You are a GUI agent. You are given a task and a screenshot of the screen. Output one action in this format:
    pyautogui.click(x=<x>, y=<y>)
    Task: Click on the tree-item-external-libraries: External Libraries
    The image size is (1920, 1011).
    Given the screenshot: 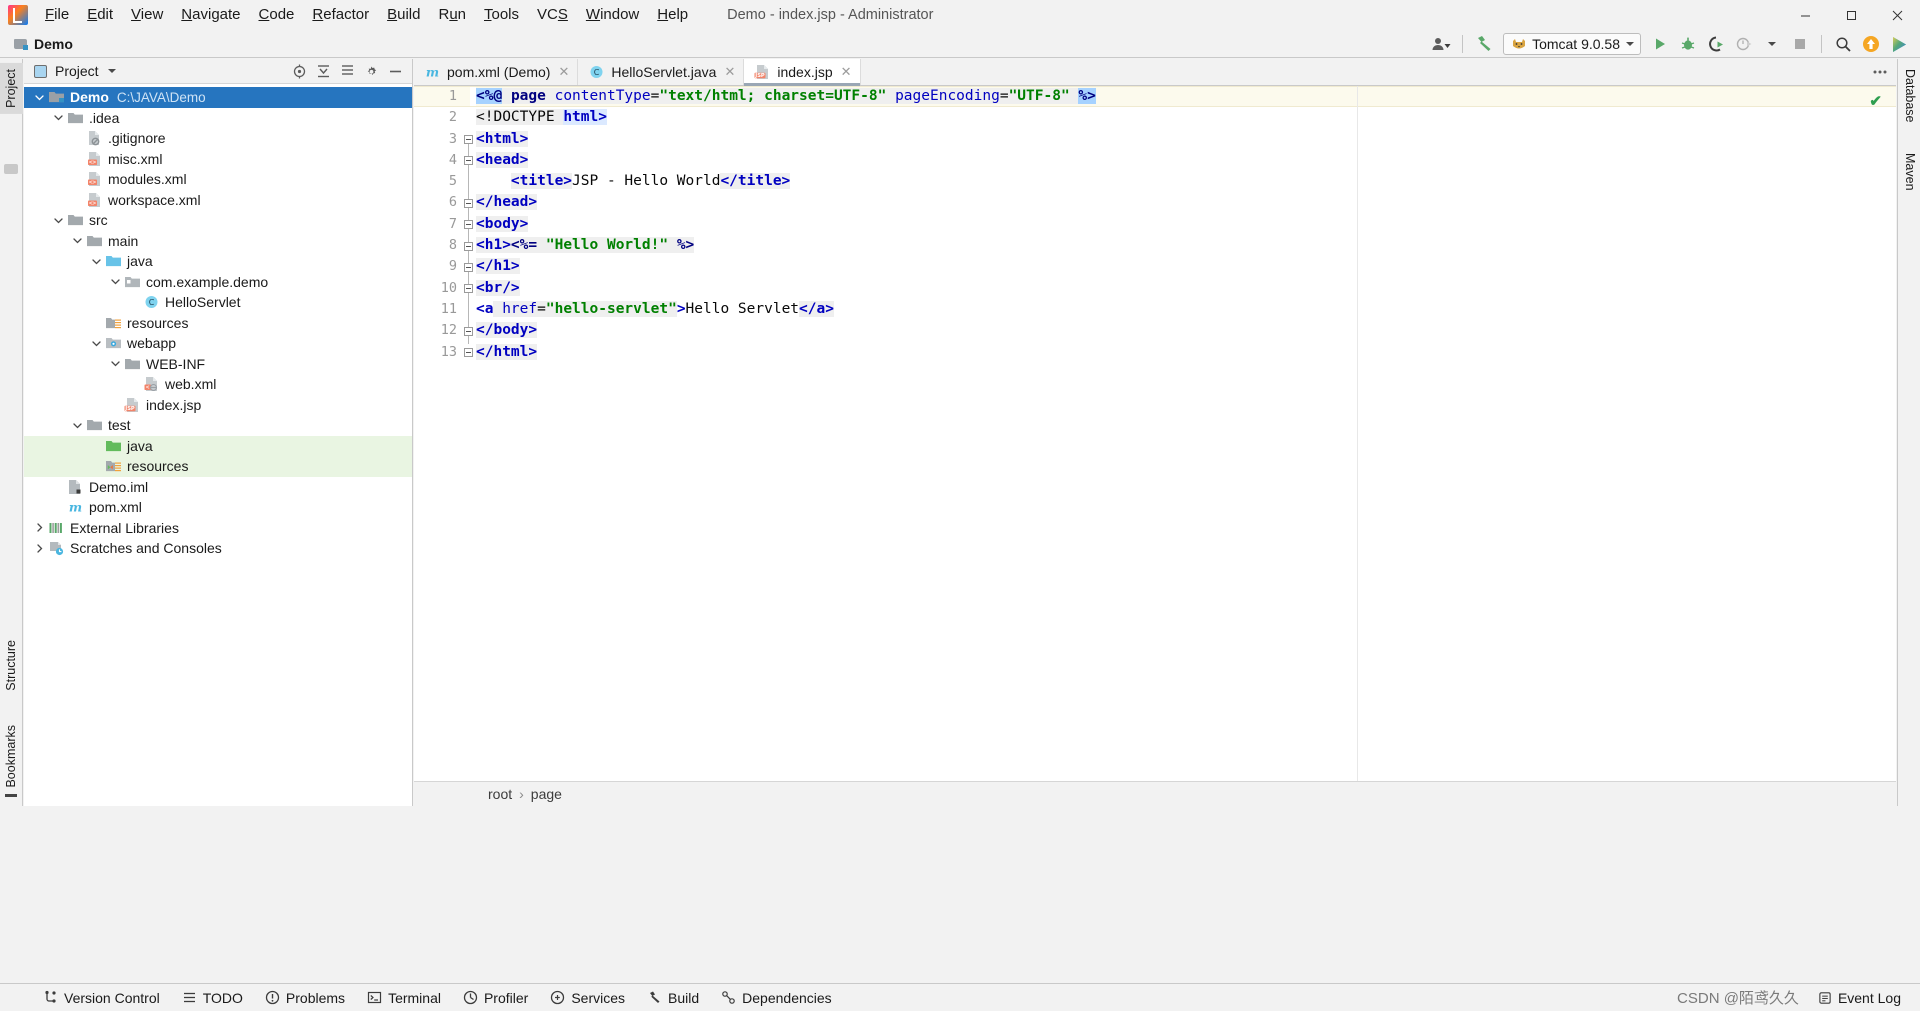 What is the action you would take?
    pyautogui.click(x=218, y=528)
    